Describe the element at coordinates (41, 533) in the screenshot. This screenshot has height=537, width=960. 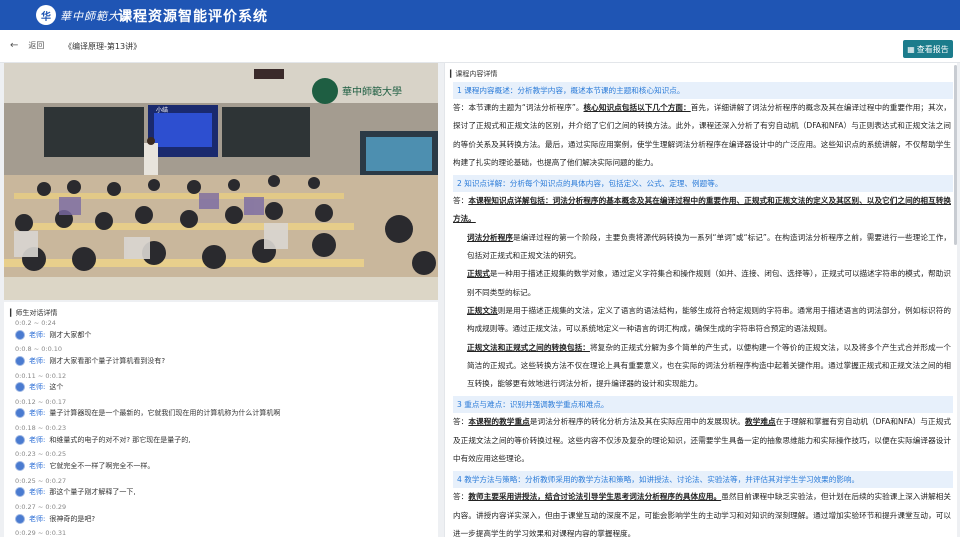
I see `dialogue-time: 0:0.29 ~ 0:0.31` at that location.